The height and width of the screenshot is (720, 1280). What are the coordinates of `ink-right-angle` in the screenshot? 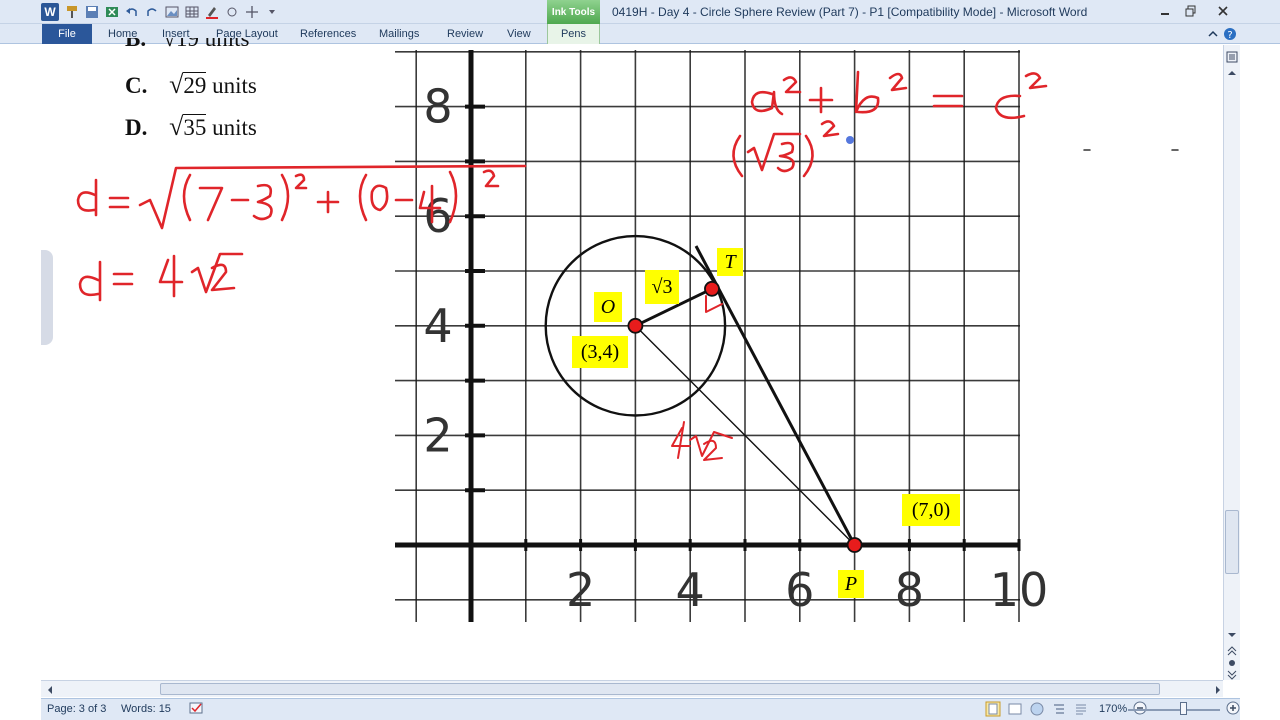 It's located at (714, 304).